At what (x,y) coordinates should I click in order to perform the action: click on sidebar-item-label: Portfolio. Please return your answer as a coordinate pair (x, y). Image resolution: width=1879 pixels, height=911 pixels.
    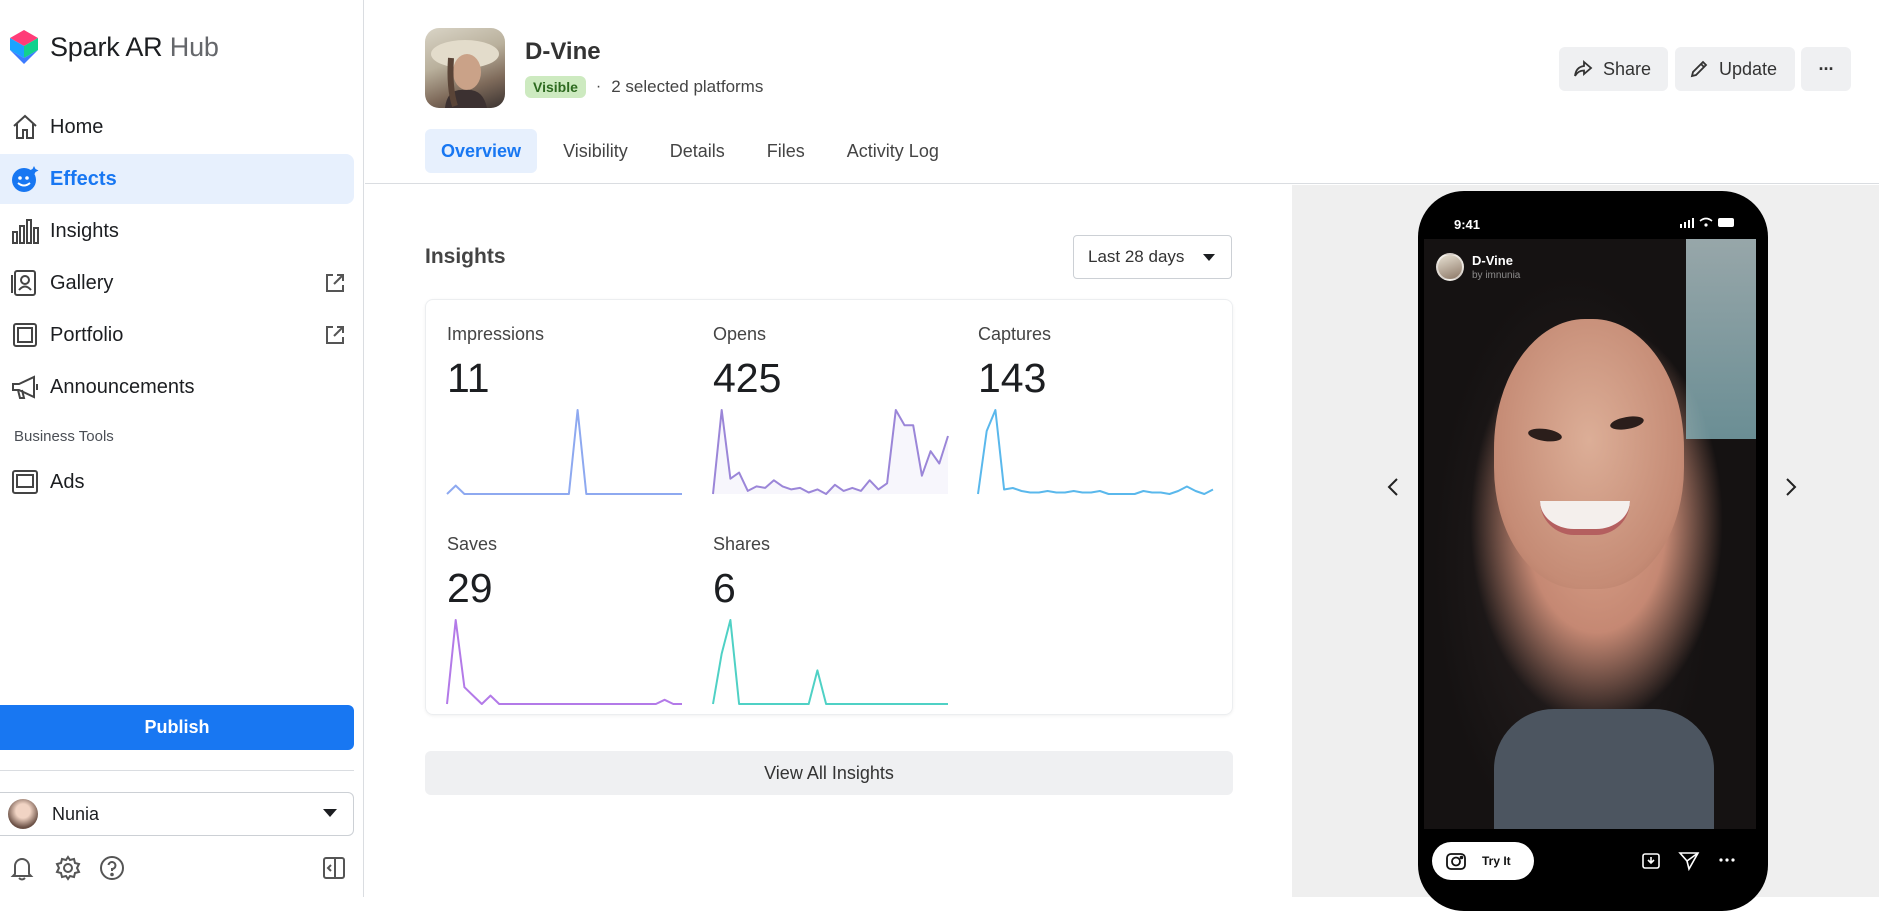
    Looking at the image, I should click on (87, 334).